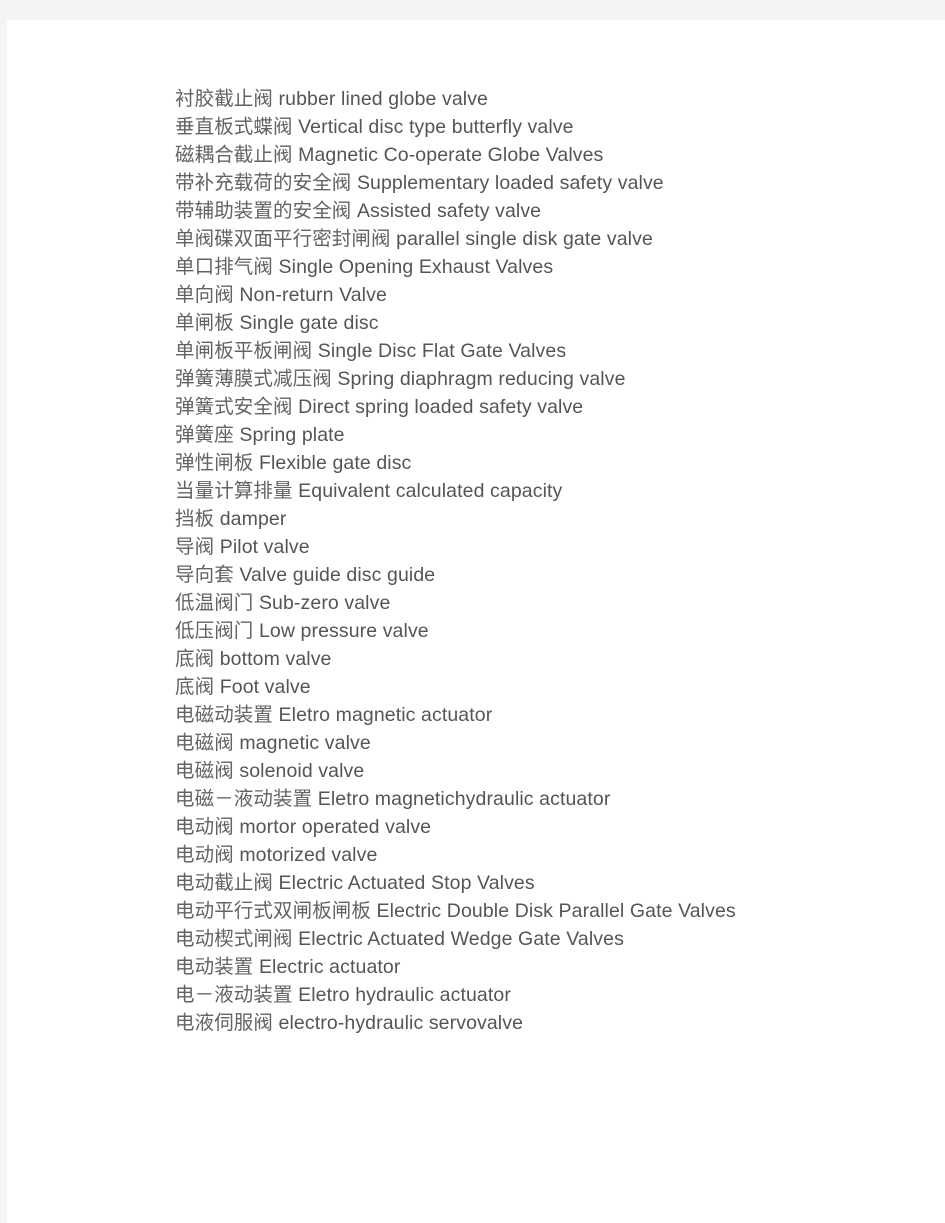 The height and width of the screenshot is (1223, 945). Describe the element at coordinates (324, 603) in the screenshot. I see `glossary-term-english: Sub-zero valve` at that location.